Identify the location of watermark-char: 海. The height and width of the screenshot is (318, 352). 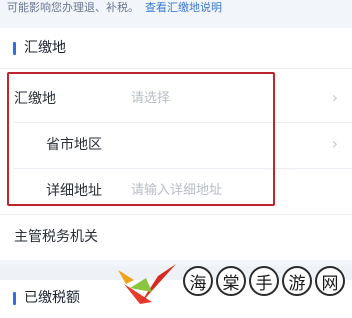
(198, 281).